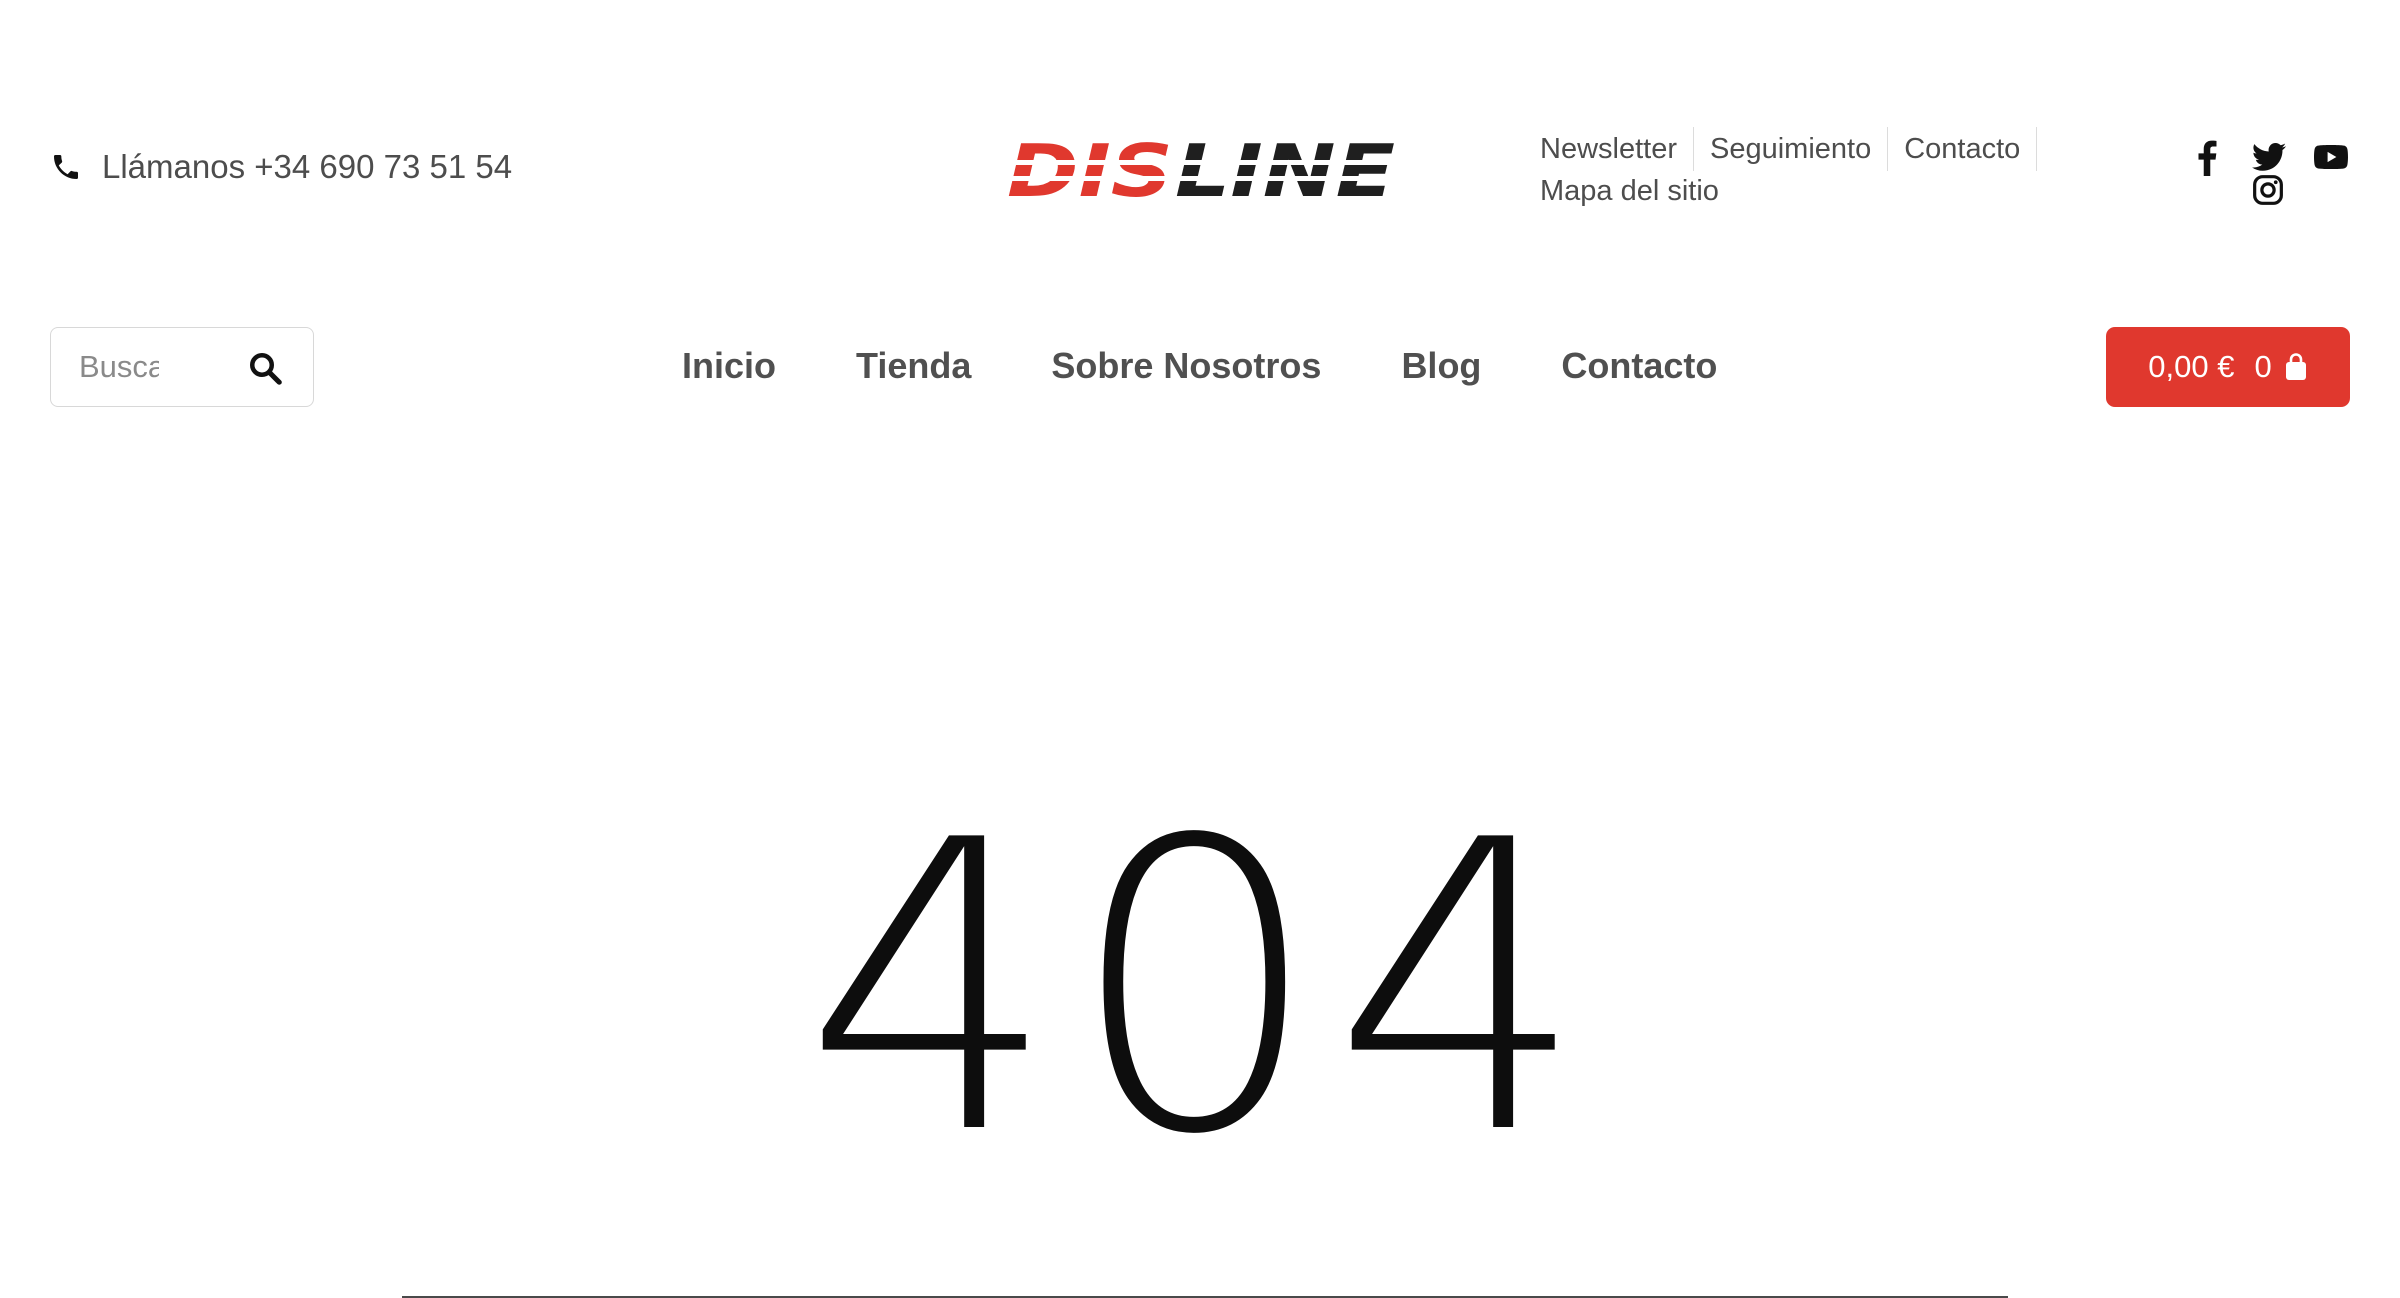 The width and height of the screenshot is (2400, 1298). I want to click on nav-item-blog: Blog, so click(1441, 366).